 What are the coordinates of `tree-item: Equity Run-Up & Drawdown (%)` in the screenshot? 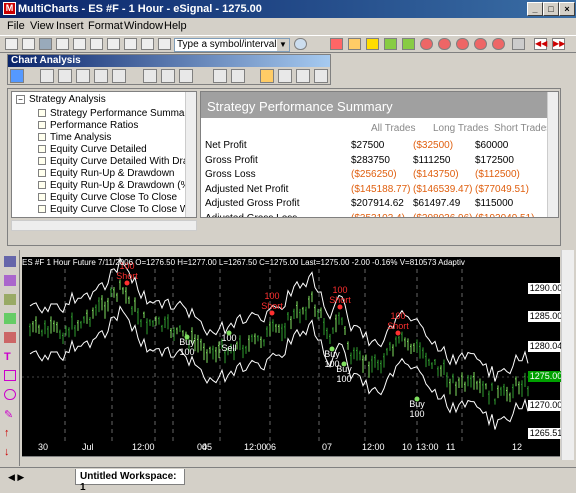 It's located at (115, 186).